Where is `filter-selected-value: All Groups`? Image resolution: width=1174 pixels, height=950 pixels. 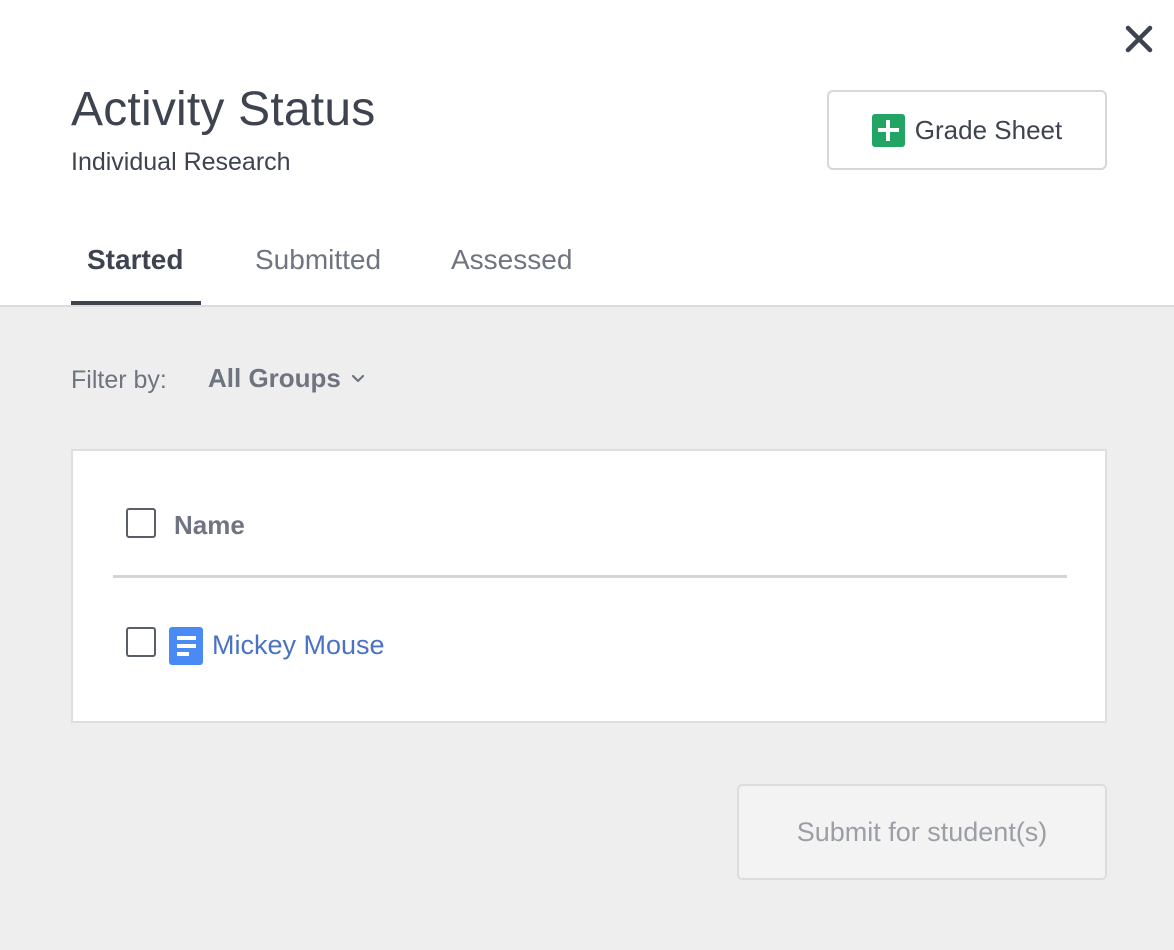 filter-selected-value: All Groups is located at coordinates (274, 378).